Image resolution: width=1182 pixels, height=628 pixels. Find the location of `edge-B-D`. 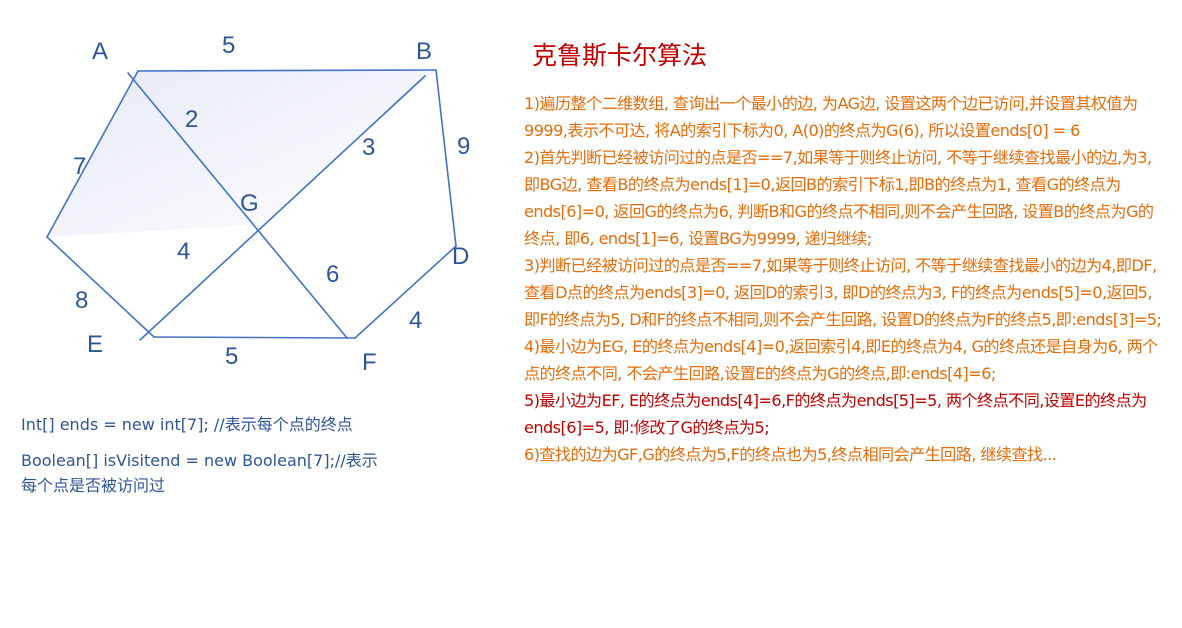

edge-B-D is located at coordinates (446, 158).